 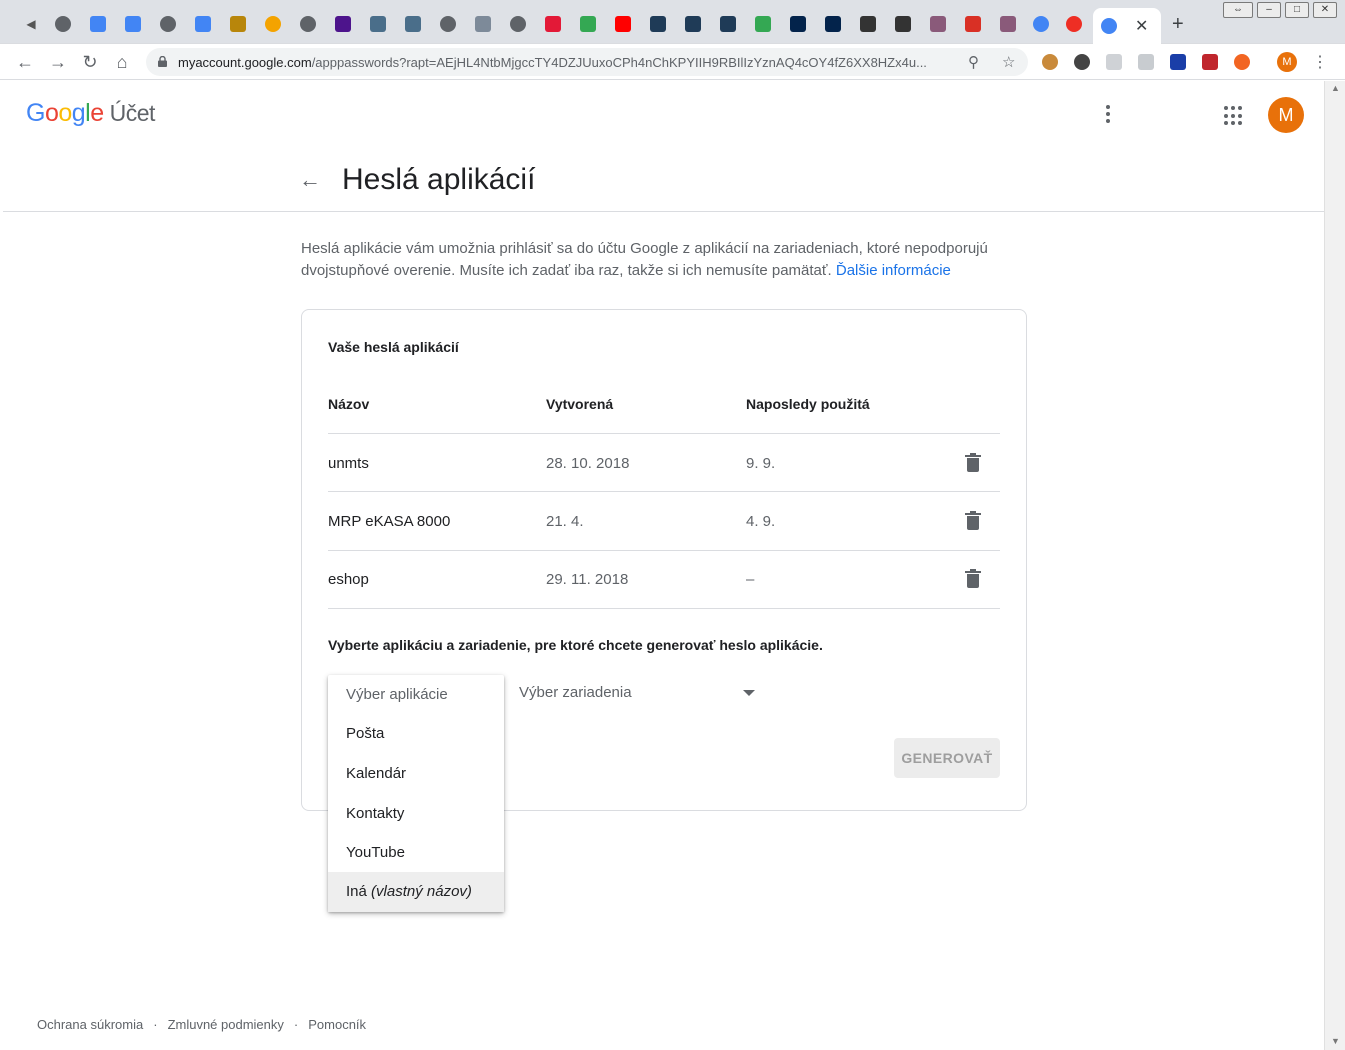 I want to click on app-option-contacts: Kontakty, so click(x=416, y=814).